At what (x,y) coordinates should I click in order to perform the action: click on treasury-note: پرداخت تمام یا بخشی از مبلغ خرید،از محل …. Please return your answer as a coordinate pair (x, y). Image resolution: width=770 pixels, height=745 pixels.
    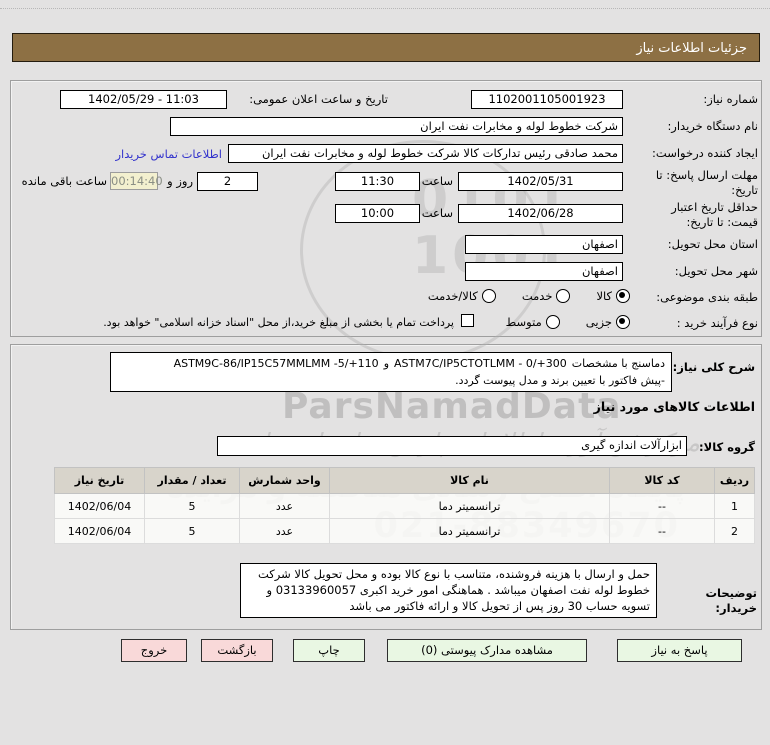
    Looking at the image, I should click on (278, 322).